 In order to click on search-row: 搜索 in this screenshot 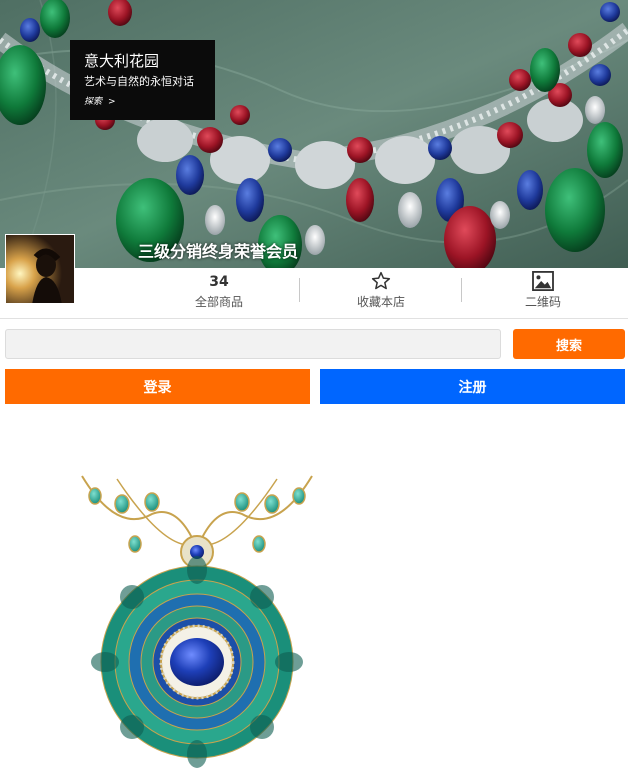, I will do `click(314, 344)`.